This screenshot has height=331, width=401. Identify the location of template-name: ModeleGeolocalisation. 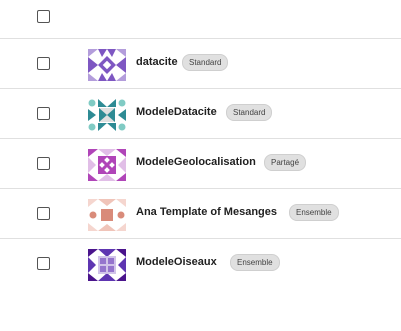
(196, 162).